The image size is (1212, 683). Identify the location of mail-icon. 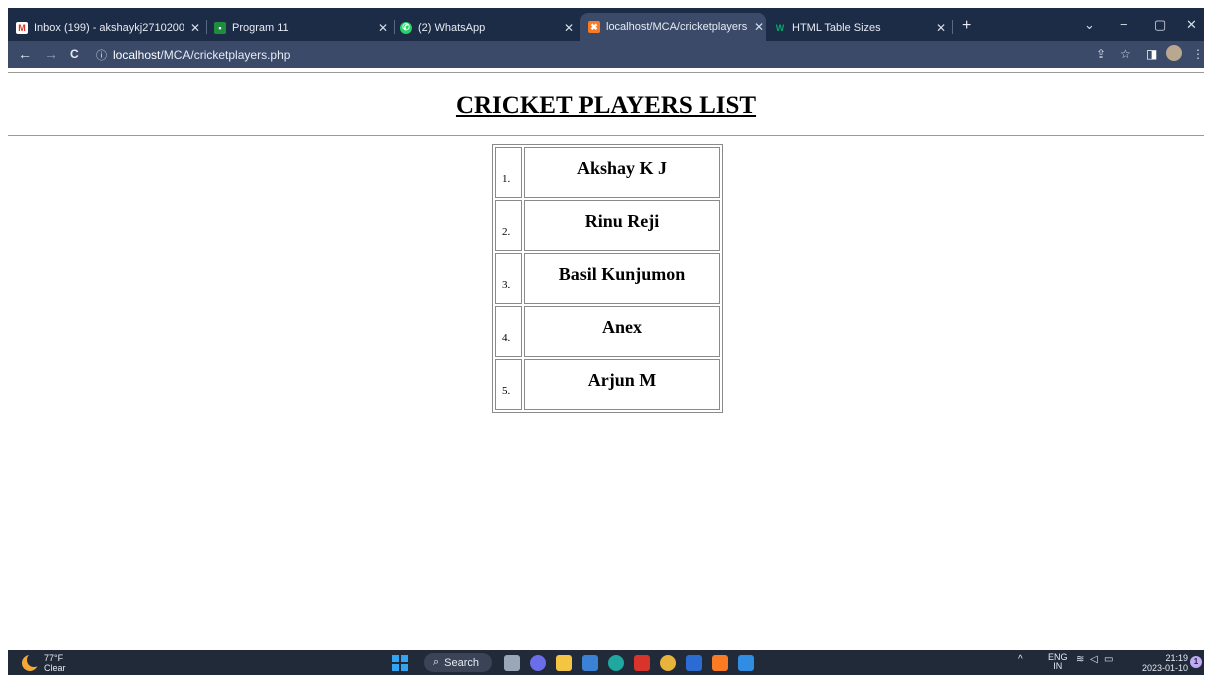
(590, 663).